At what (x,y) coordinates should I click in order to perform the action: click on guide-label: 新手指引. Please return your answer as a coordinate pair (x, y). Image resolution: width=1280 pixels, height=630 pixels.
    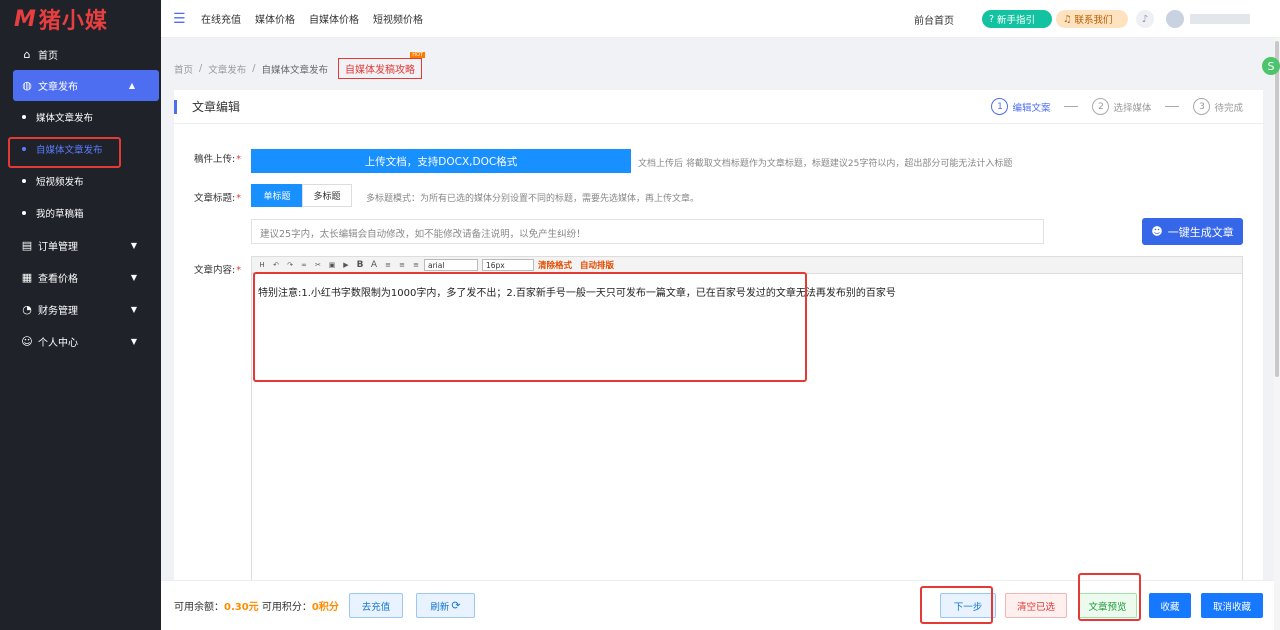
    Looking at the image, I should click on (1016, 20).